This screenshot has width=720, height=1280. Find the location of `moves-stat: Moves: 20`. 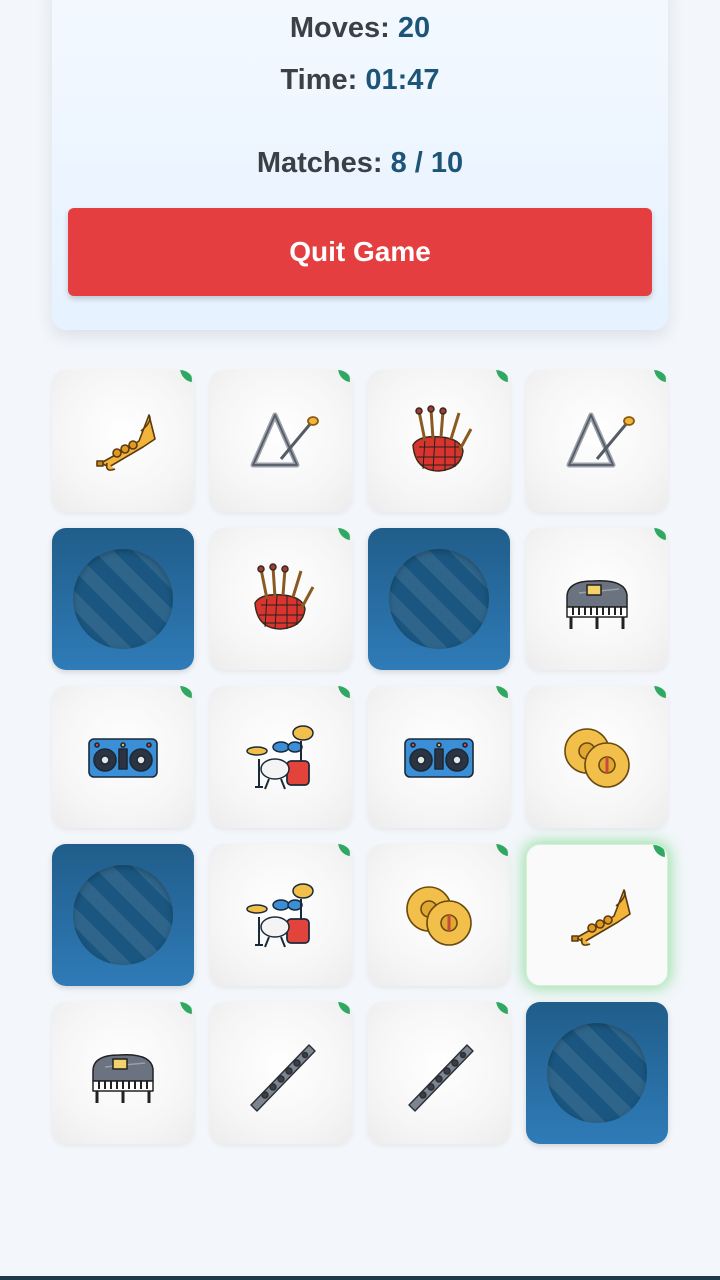

moves-stat: Moves: 20 is located at coordinates (360, 28).